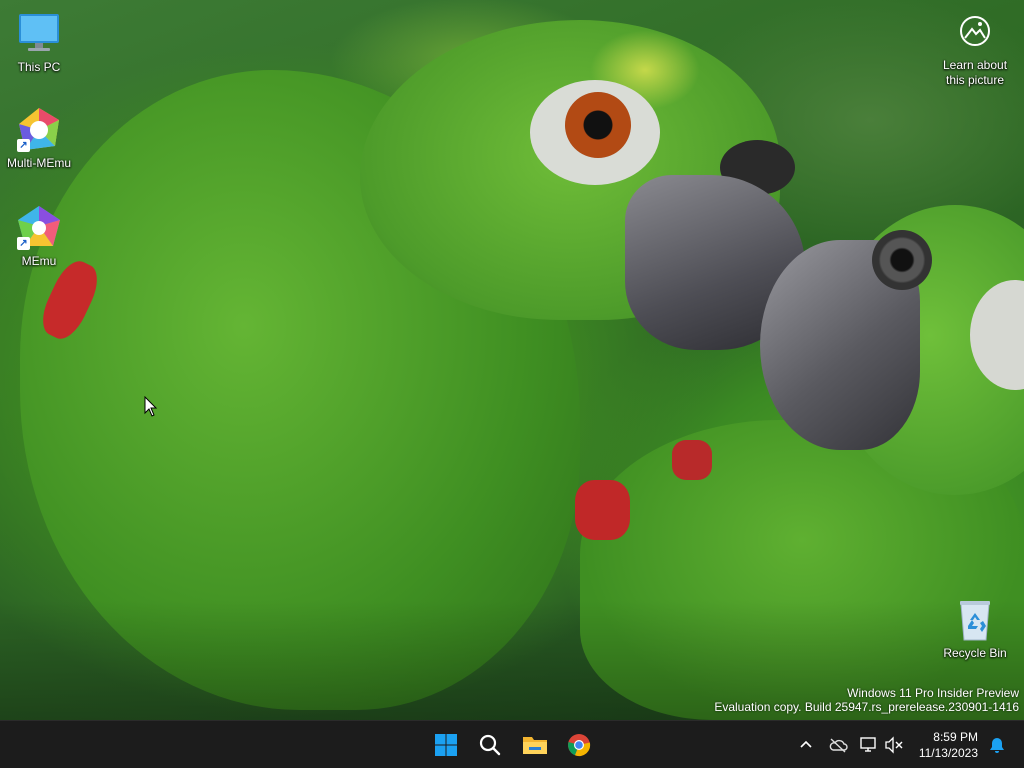 Image resolution: width=1024 pixels, height=768 pixels. Describe the element at coordinates (39, 228) in the screenshot. I see `memu-icon: ↗` at that location.